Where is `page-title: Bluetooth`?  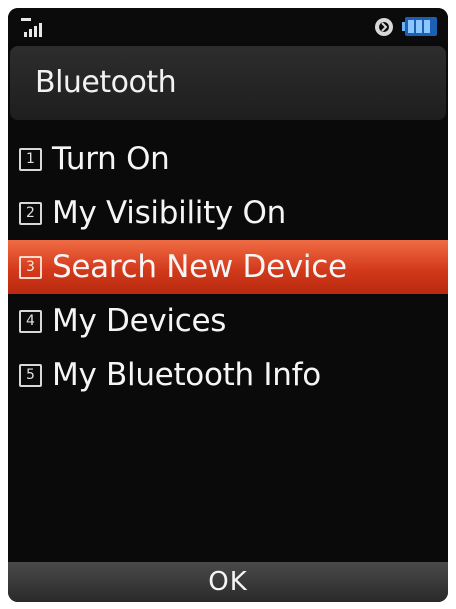
page-title: Bluetooth is located at coordinates (106, 82).